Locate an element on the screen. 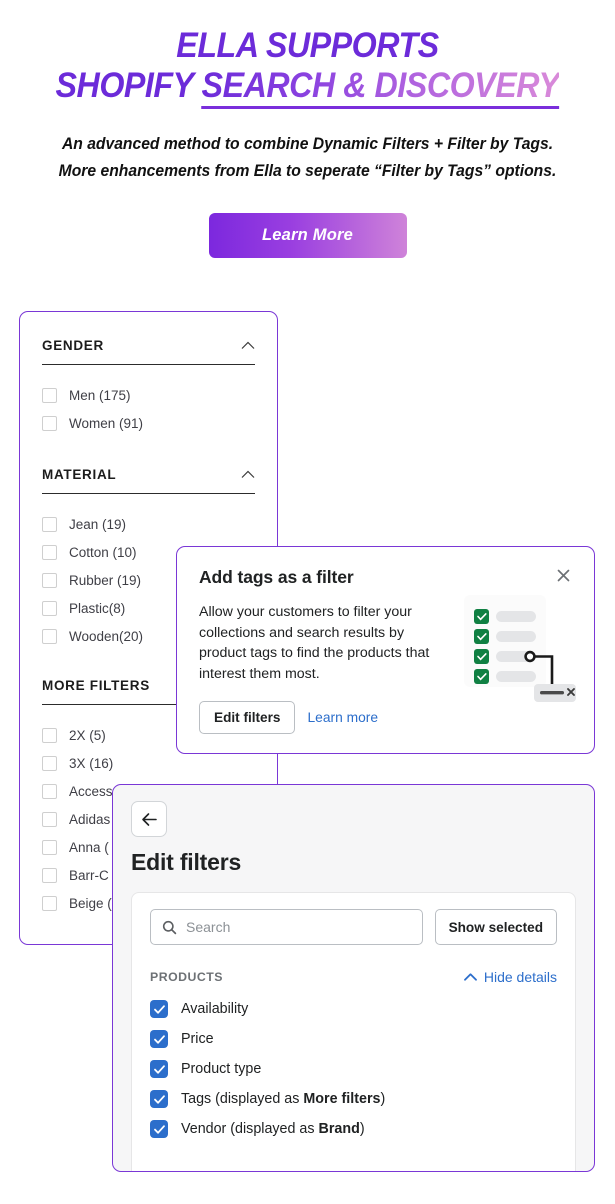 The image size is (615, 1204). list-item: Vendor (displayed as Brand) is located at coordinates (353, 1129).